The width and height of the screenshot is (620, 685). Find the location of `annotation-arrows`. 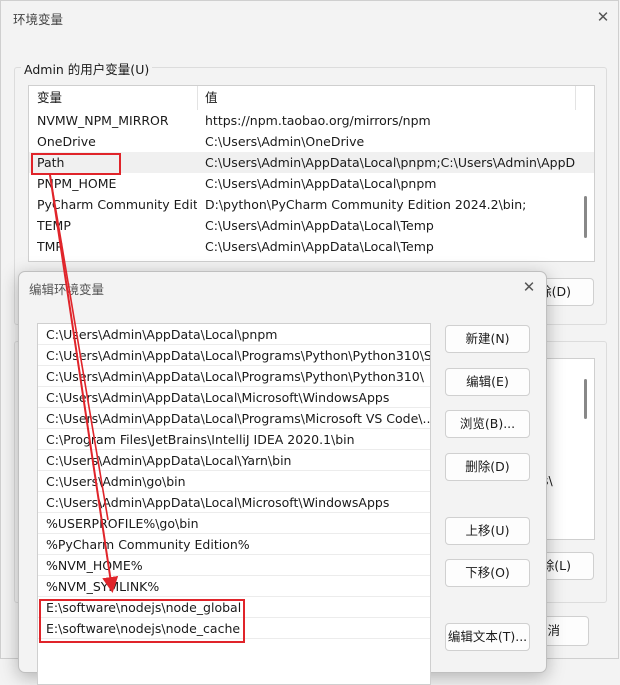

annotation-arrows is located at coordinates (84, 383).